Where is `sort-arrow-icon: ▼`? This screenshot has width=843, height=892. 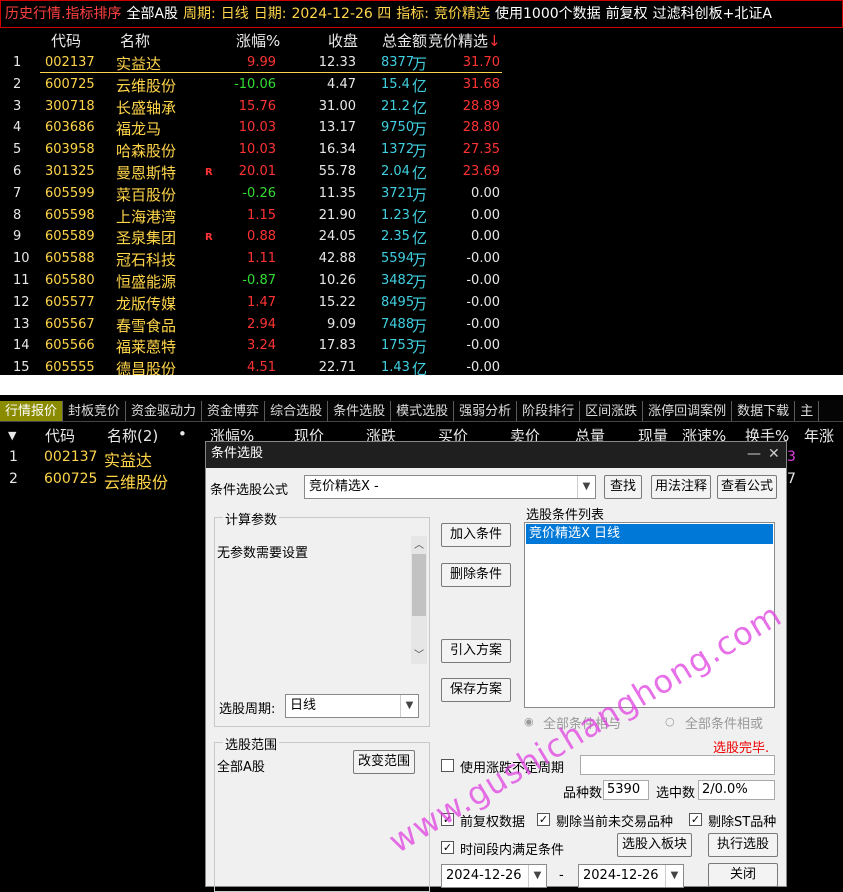
sort-arrow-icon: ▼ is located at coordinates (12, 435).